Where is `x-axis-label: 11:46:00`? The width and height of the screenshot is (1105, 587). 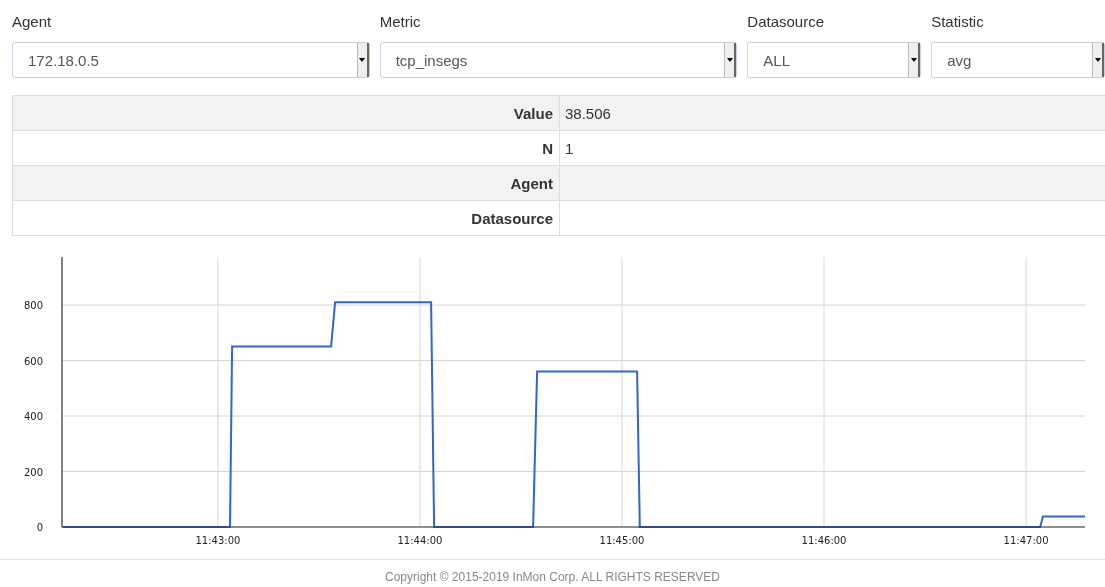 x-axis-label: 11:46:00 is located at coordinates (824, 540).